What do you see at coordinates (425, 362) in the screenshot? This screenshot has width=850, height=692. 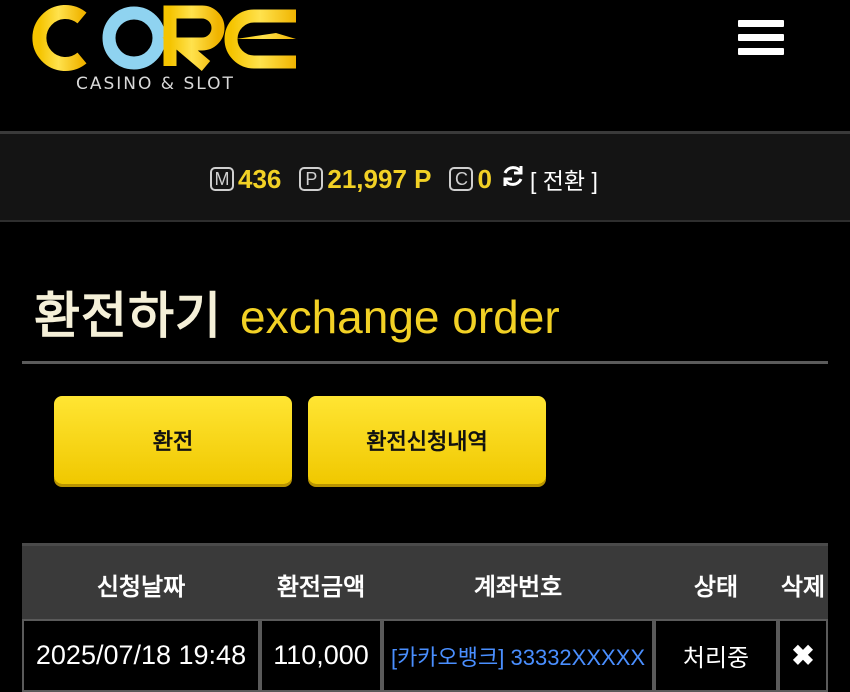 I see `title-divider` at bounding box center [425, 362].